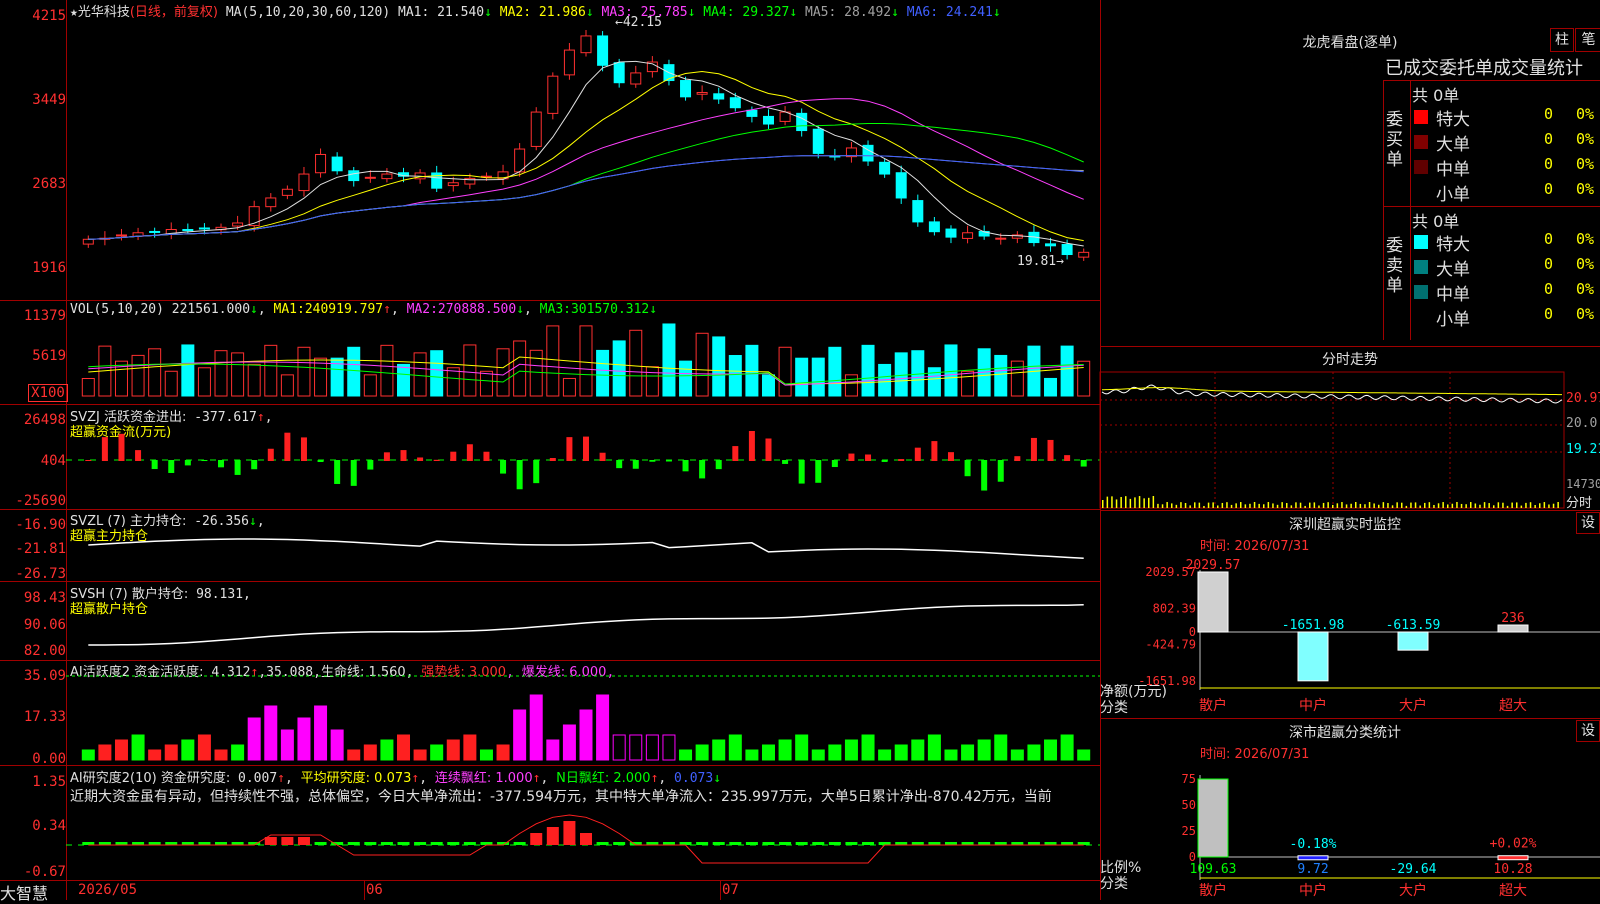 The width and height of the screenshot is (1600, 904). What do you see at coordinates (1332, 440) in the screenshot?
I see `intraday-frame` at bounding box center [1332, 440].